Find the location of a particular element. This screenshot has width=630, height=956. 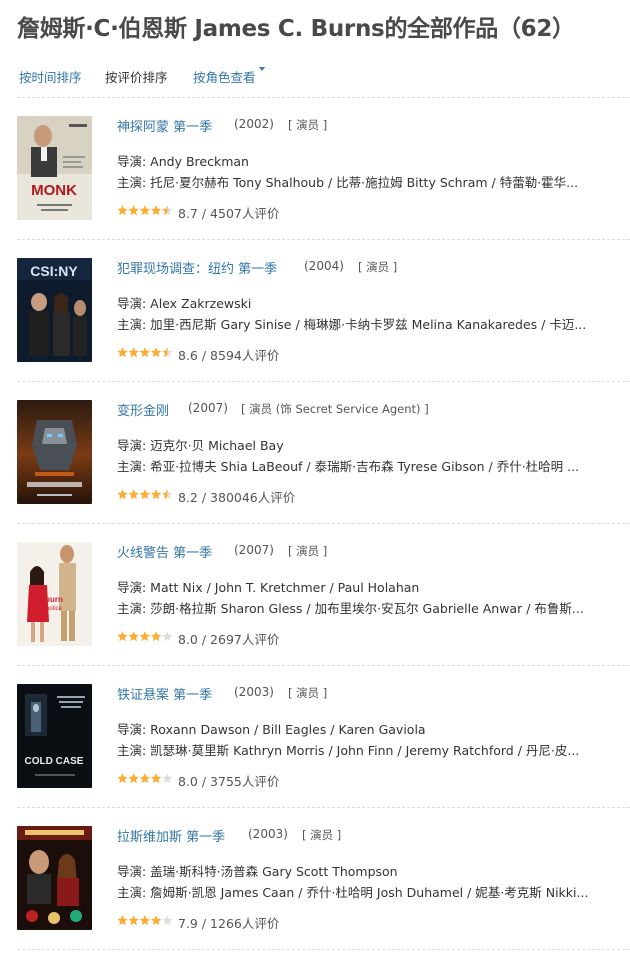

las-vegas-poster-icon is located at coordinates (54, 878).